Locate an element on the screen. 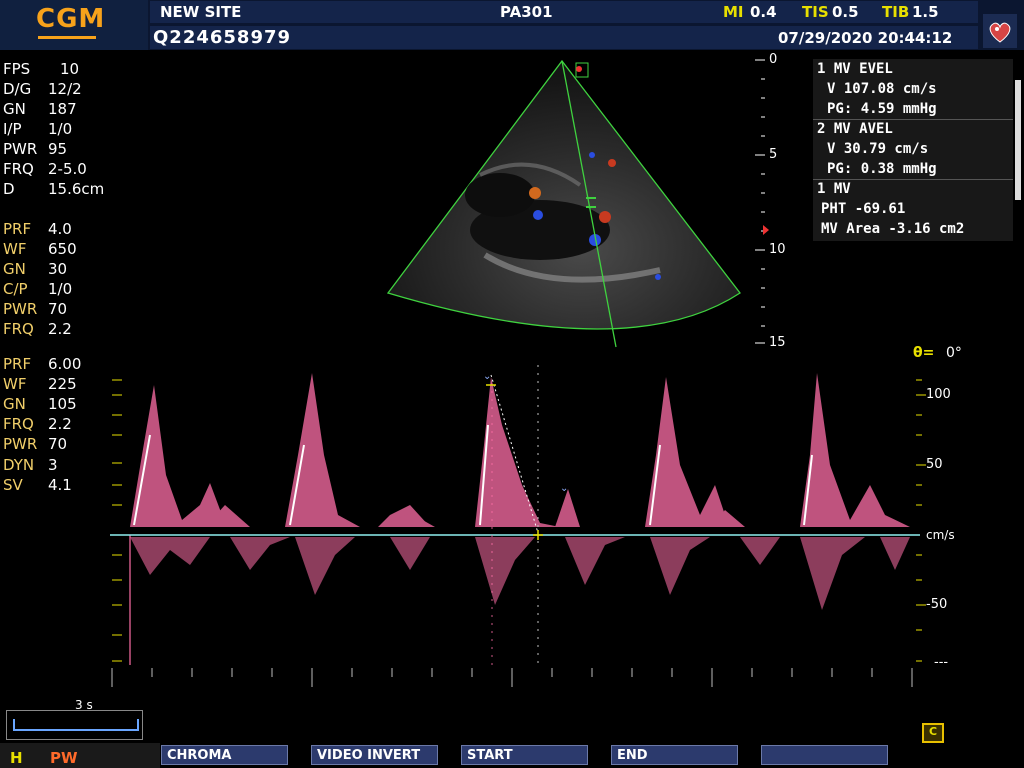  param-value: 4.0 is located at coordinates (60, 229).